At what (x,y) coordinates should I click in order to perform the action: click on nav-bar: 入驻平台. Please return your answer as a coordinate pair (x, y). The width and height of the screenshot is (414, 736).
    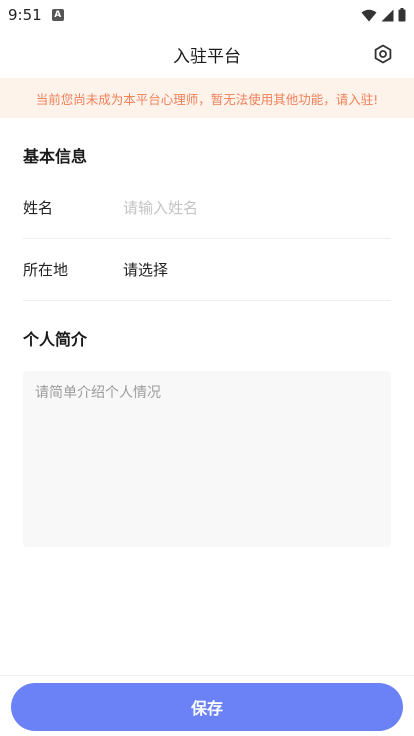
    Looking at the image, I should click on (207, 54).